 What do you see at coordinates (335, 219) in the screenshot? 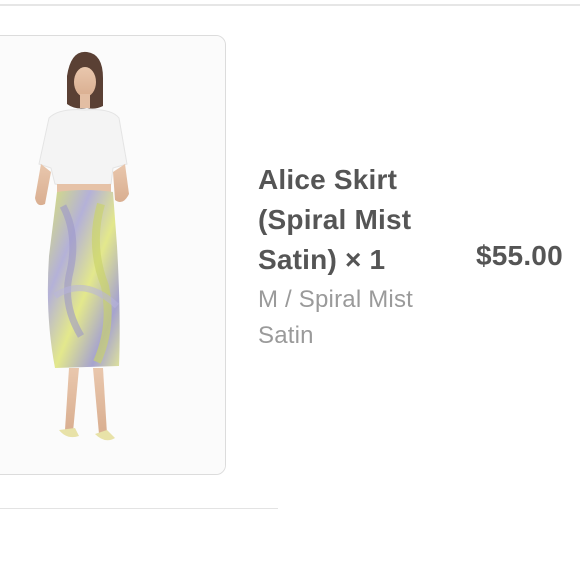
I see `product-title-line: (Spiral Mist` at bounding box center [335, 219].